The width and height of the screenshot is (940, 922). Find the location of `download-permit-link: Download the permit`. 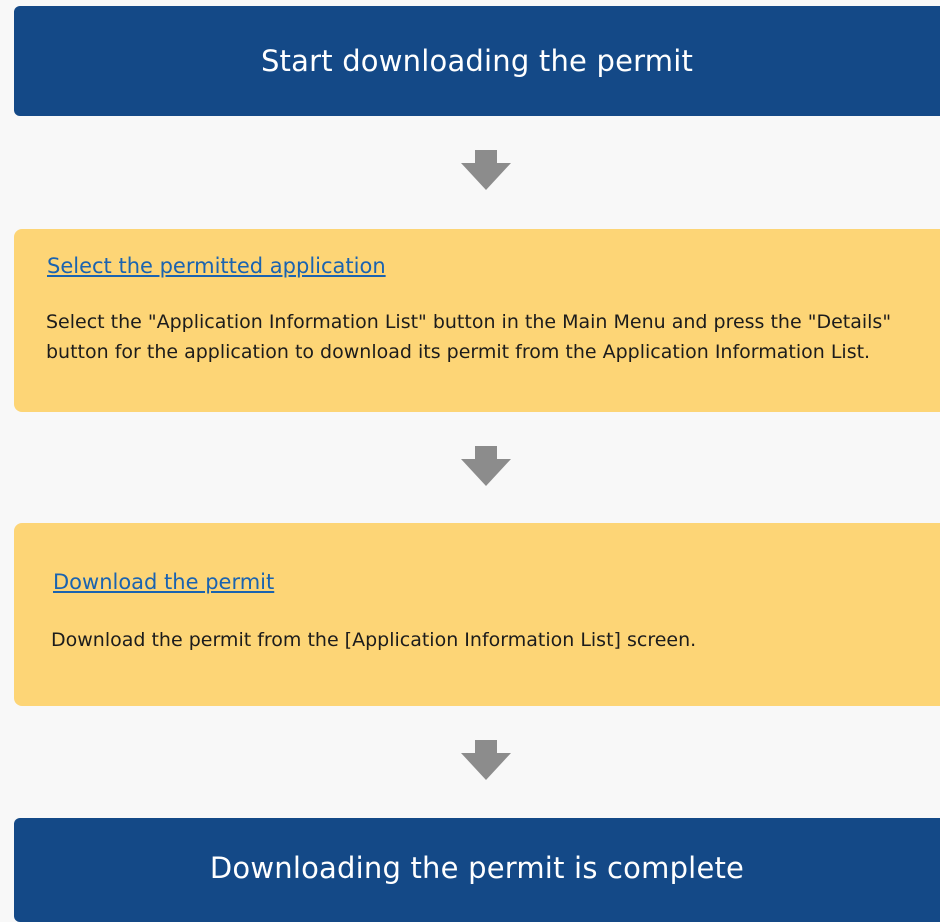

download-permit-link: Download the permit is located at coordinates (163, 582).